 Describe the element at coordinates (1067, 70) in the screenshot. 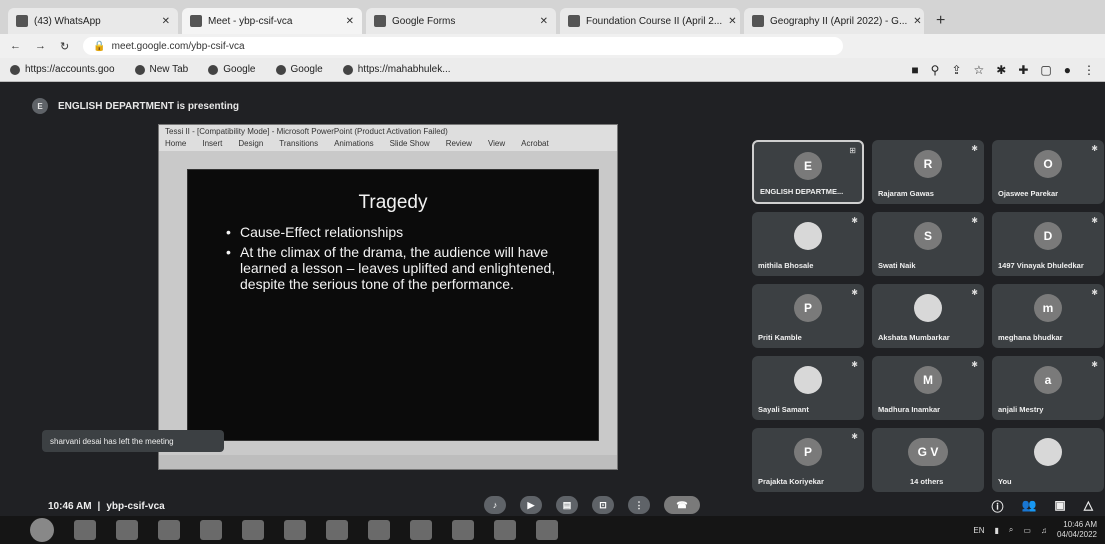

I see `profile-avatar: ●` at that location.